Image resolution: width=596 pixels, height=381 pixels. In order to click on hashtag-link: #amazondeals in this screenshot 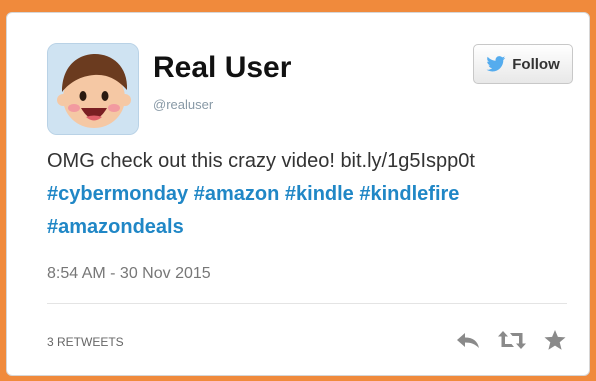, I will do `click(115, 227)`.